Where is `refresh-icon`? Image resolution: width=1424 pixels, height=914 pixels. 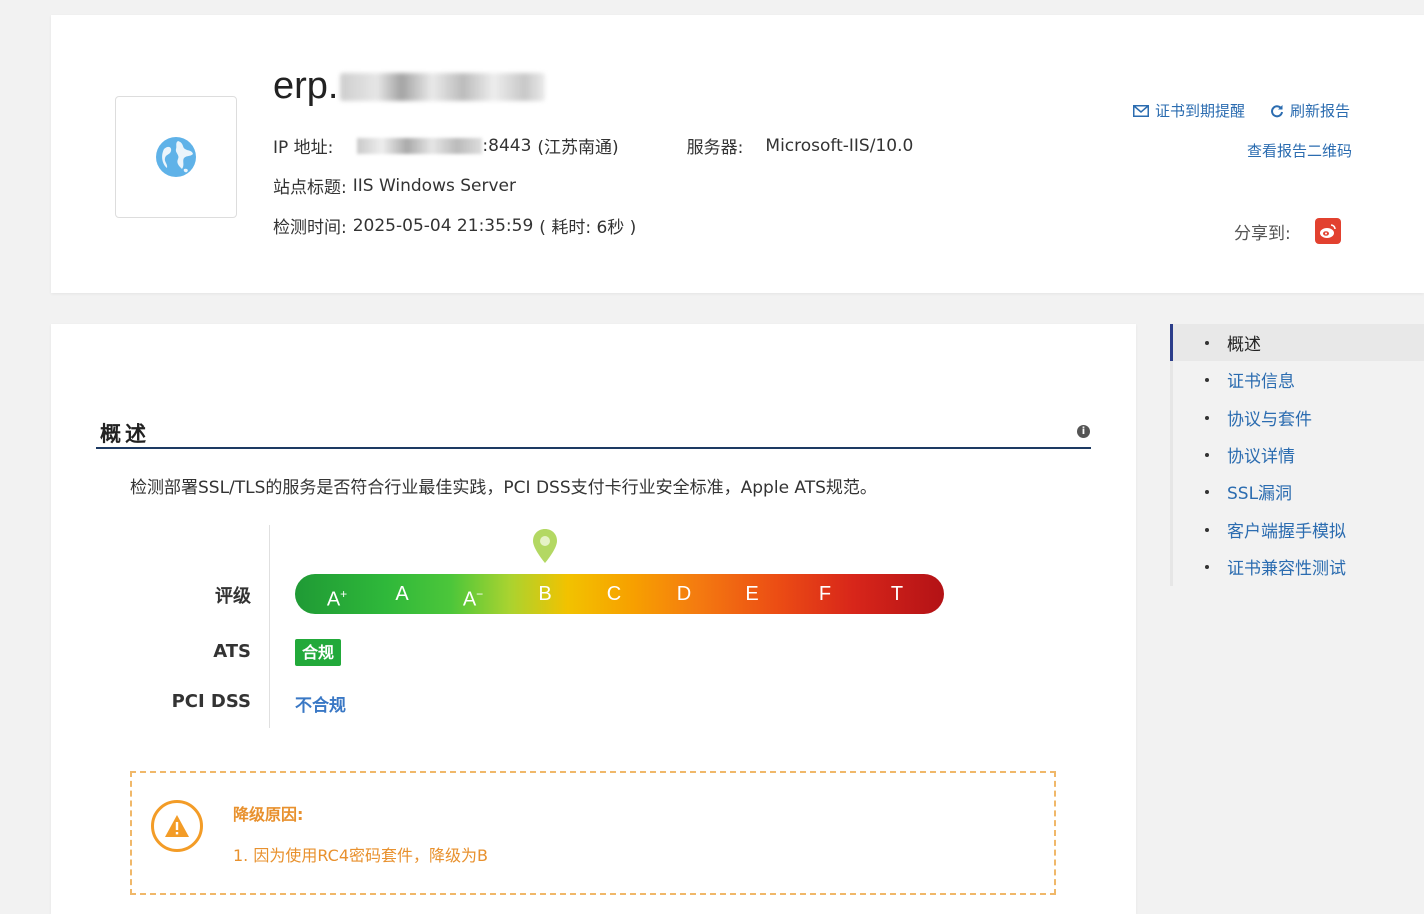 refresh-icon is located at coordinates (1277, 110).